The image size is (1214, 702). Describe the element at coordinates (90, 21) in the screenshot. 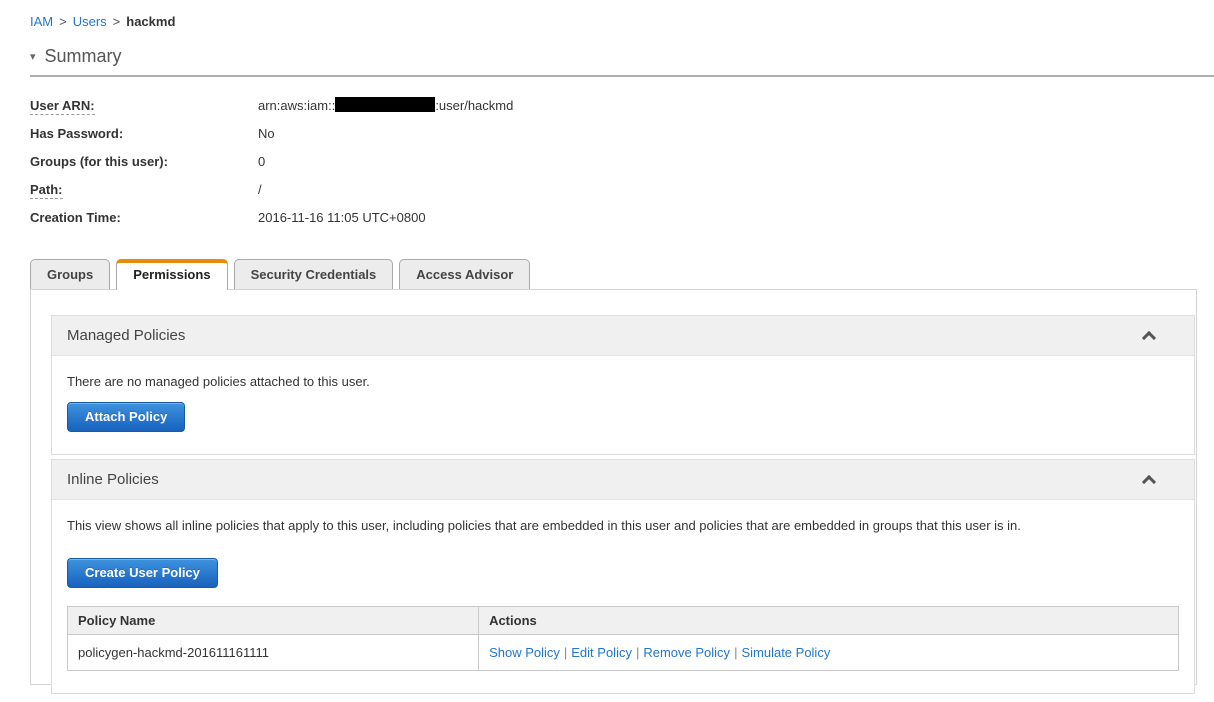

I see `breadcrumb-link-users: Users` at that location.